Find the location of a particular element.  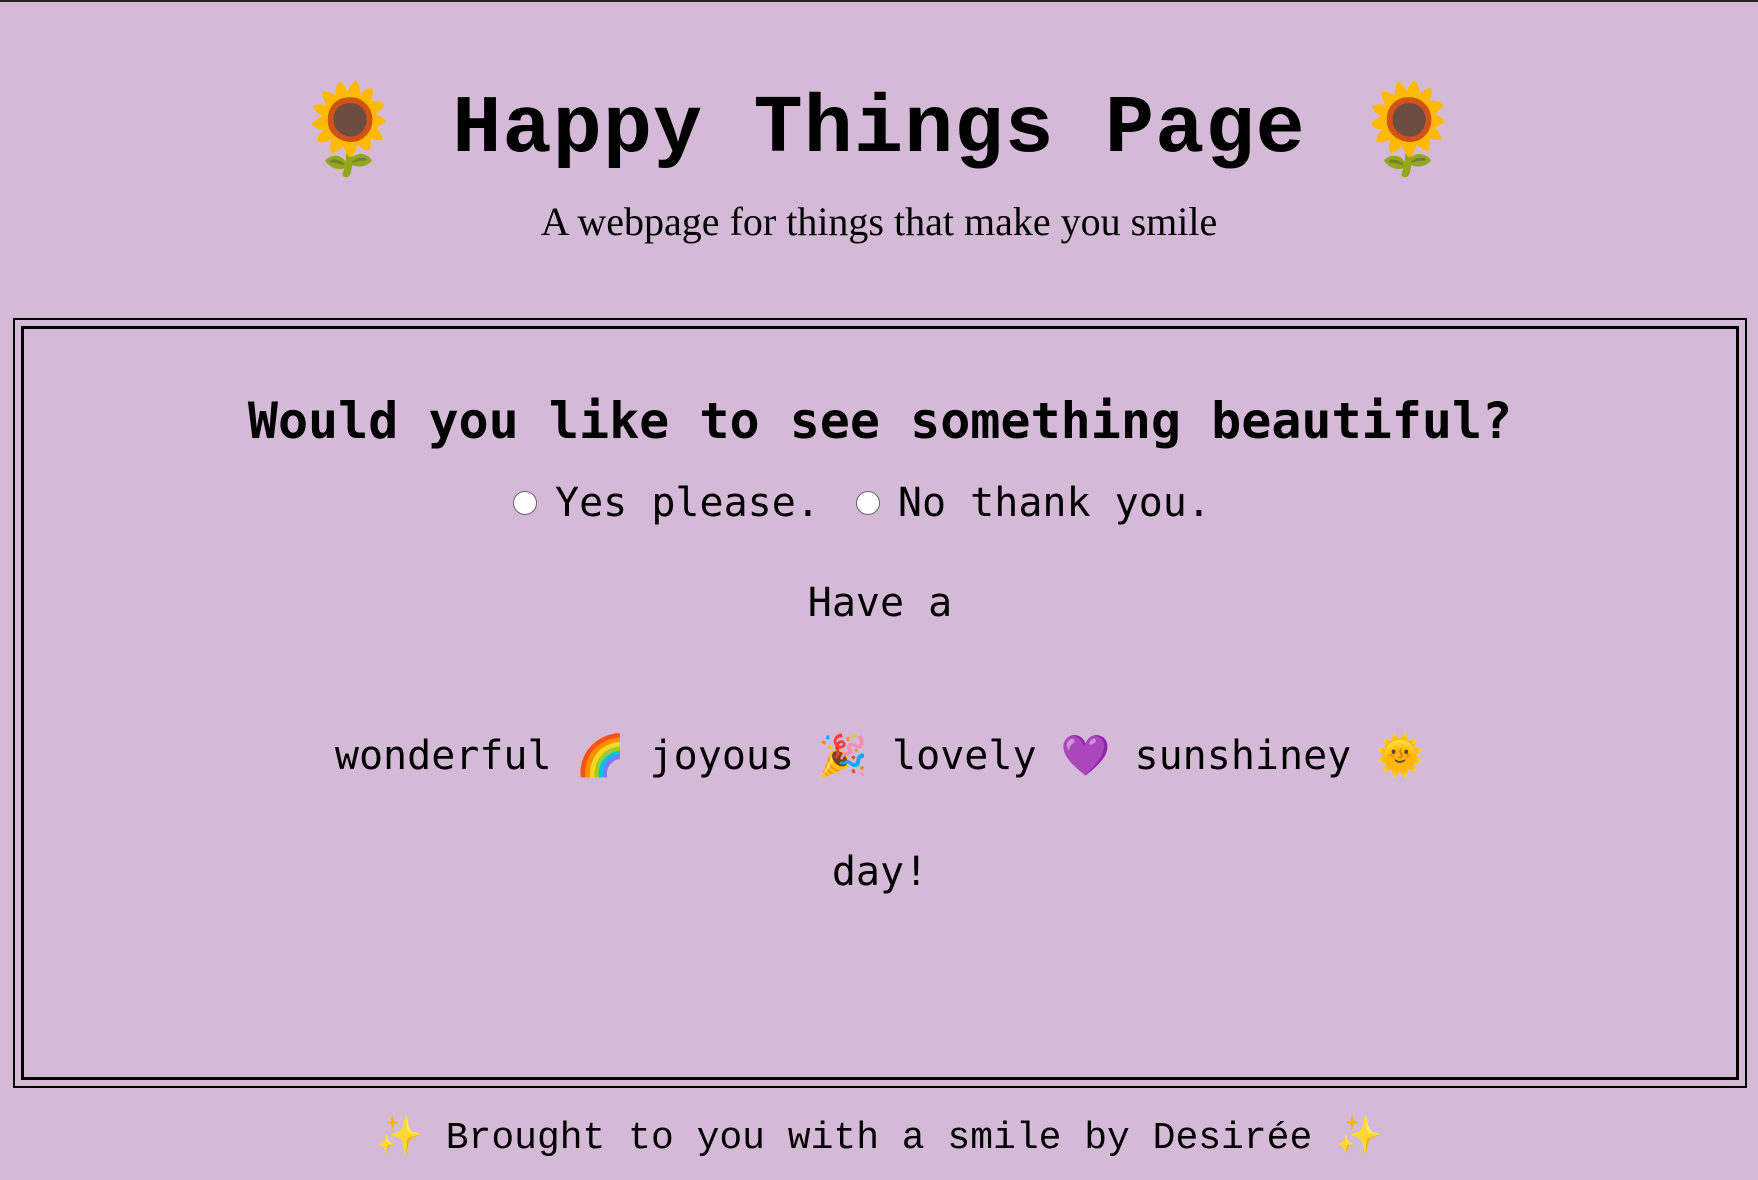

answer-radio-group: Yes please. No thank you. is located at coordinates (880, 503).